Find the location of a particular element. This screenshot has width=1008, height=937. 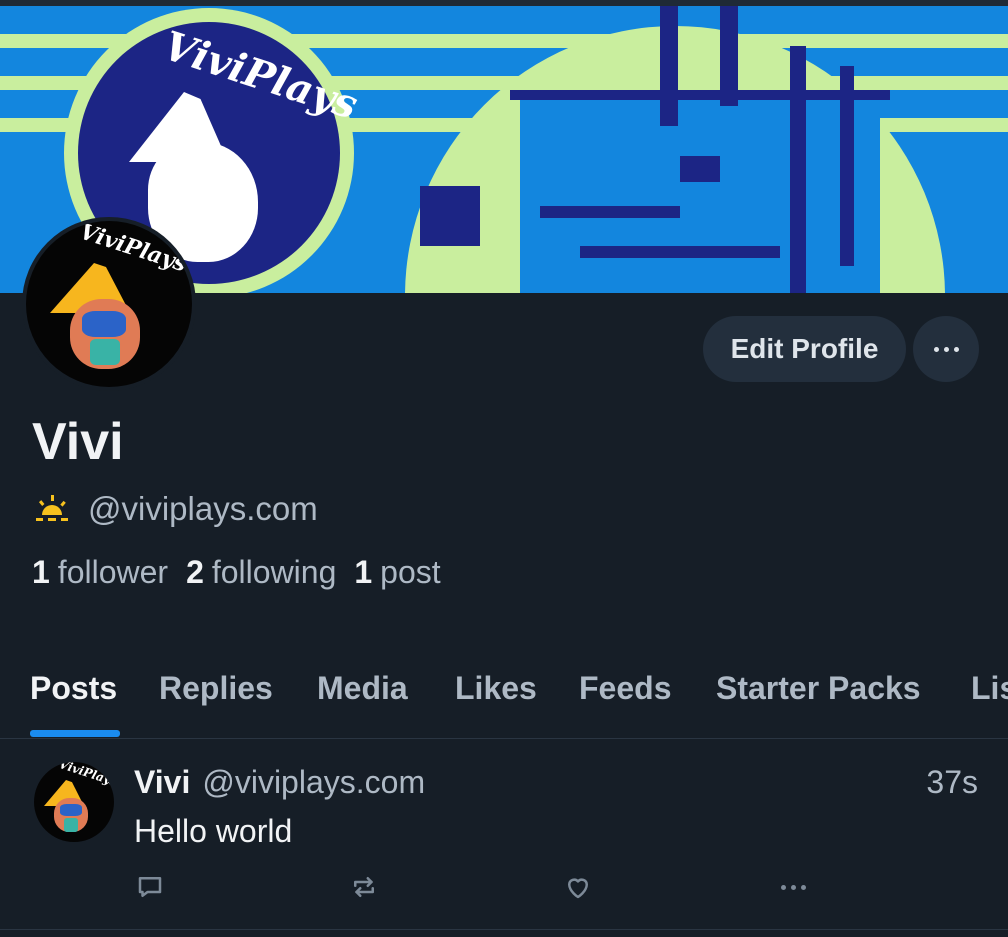

active-tab-indicator is located at coordinates (75, 733).